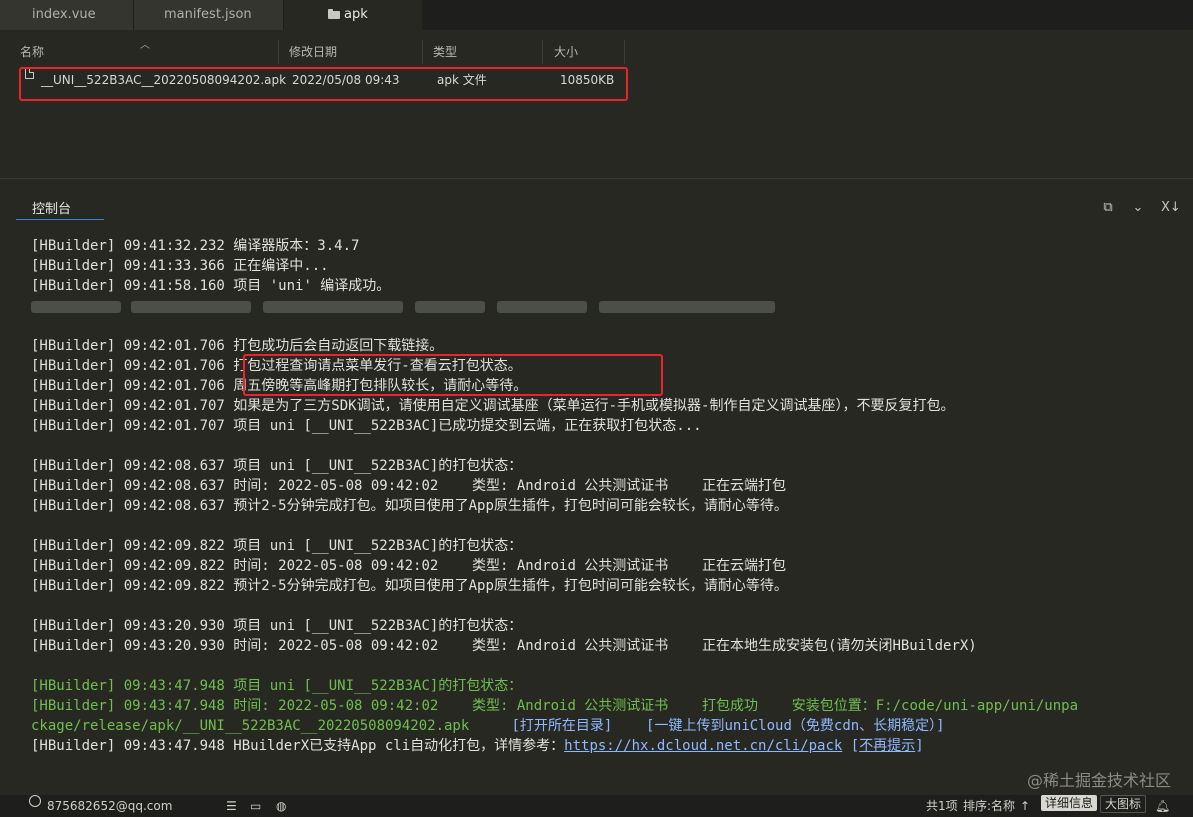 The width and height of the screenshot is (1193, 817). Describe the element at coordinates (32, 52) in the screenshot. I see `column-header-name: 名称` at that location.